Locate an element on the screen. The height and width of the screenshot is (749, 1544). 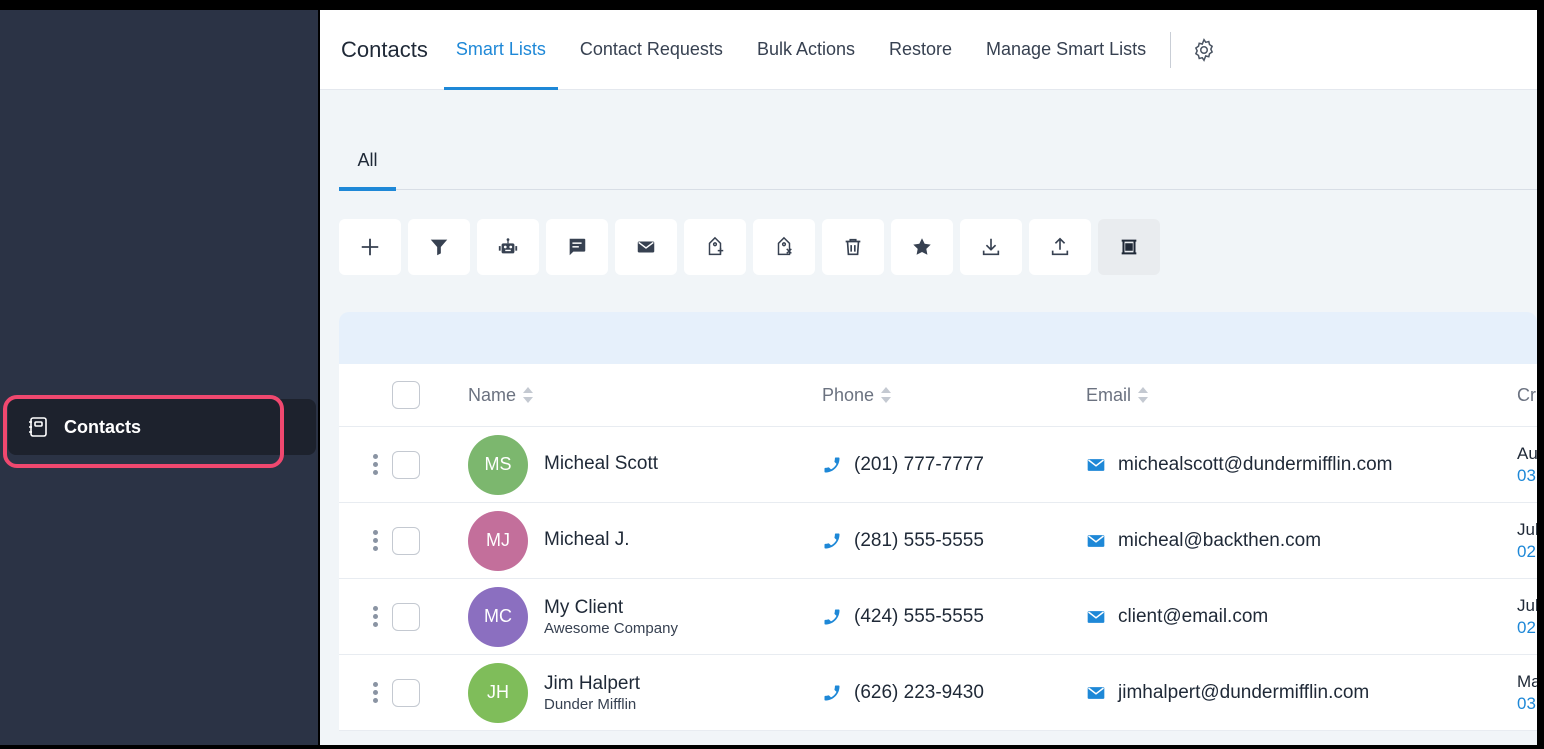
email-address: micheal@backthen.com is located at coordinates (1219, 541).